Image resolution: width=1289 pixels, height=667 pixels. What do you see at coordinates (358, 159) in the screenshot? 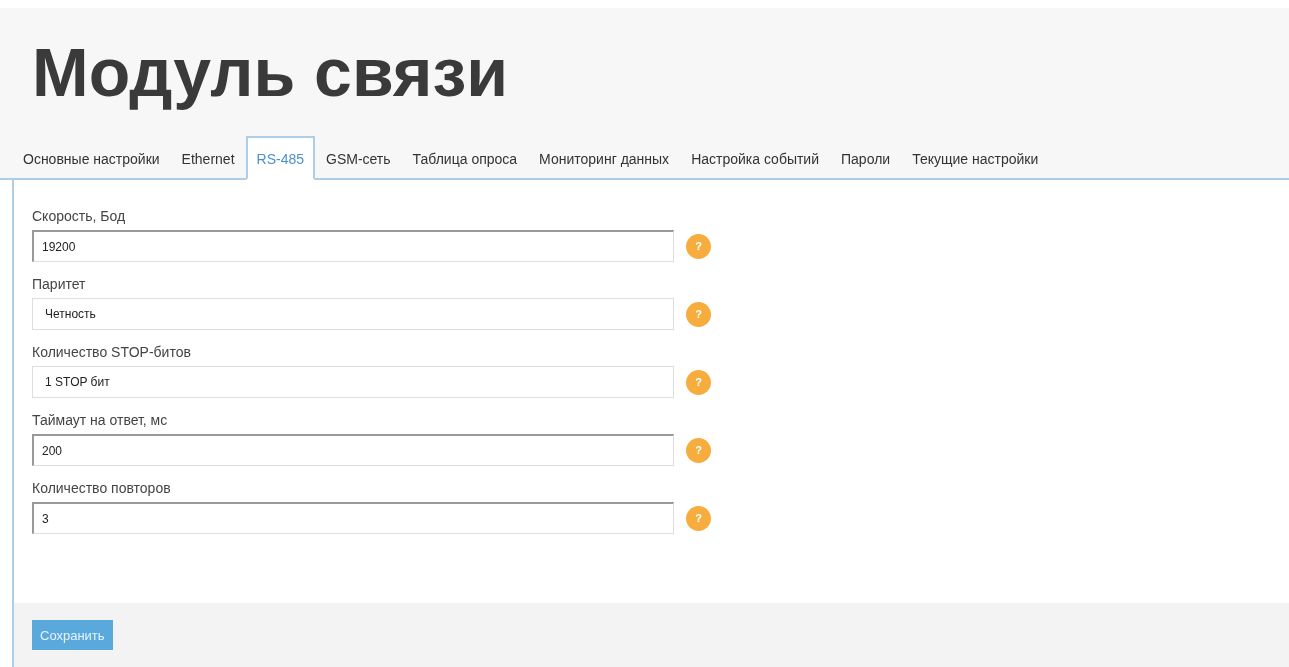
I see `tab: GSM-сеть` at bounding box center [358, 159].